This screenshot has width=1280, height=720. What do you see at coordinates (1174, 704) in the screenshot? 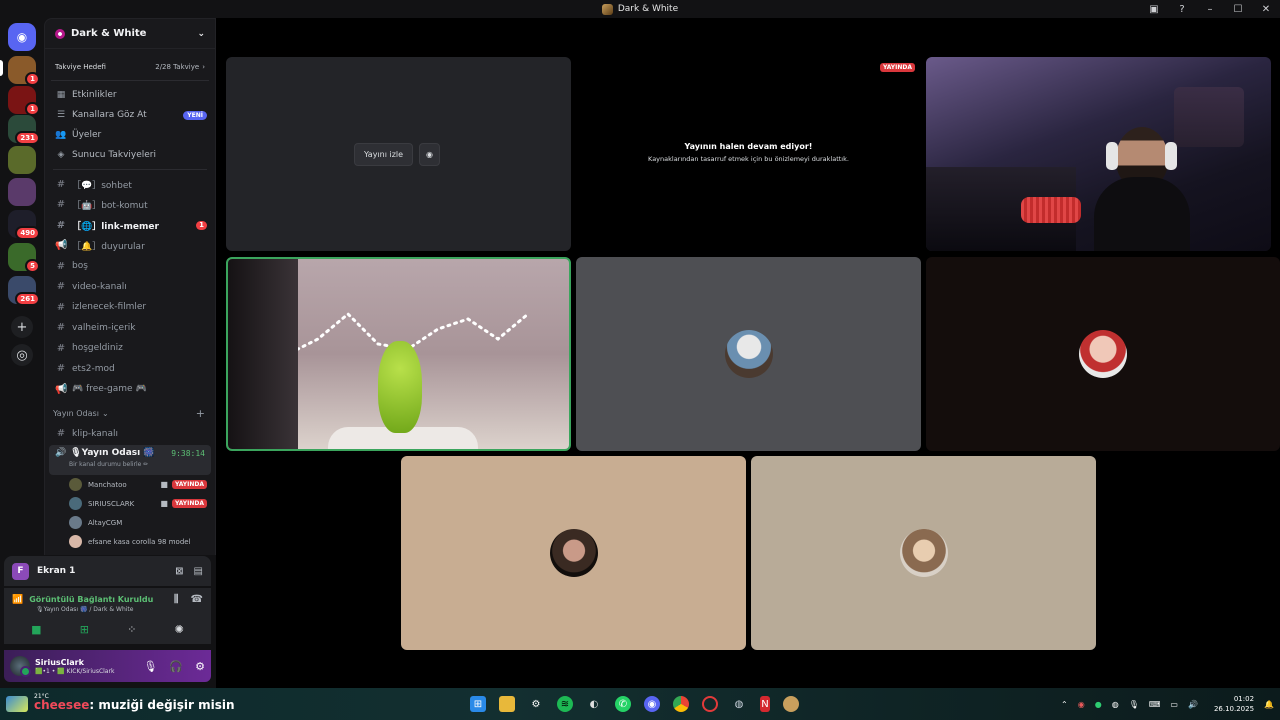
I see `display-icon: ▭` at bounding box center [1174, 704].